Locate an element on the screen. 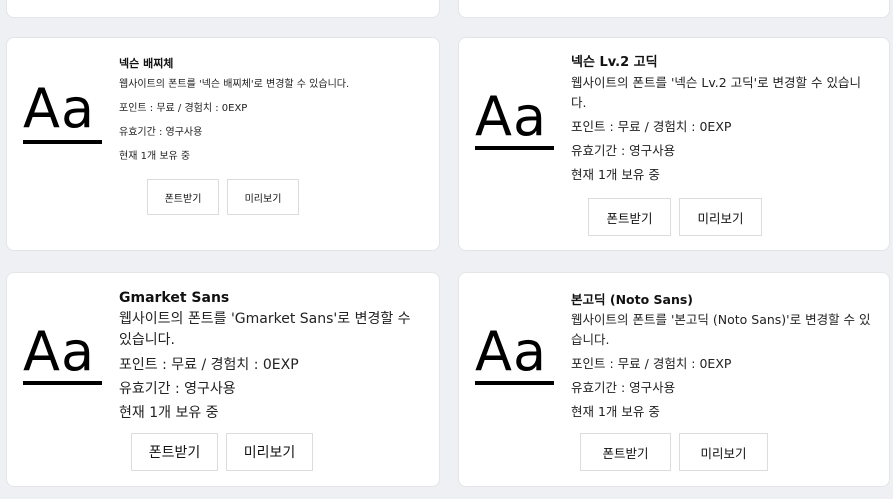  card-partial-left is located at coordinates (223, 9).